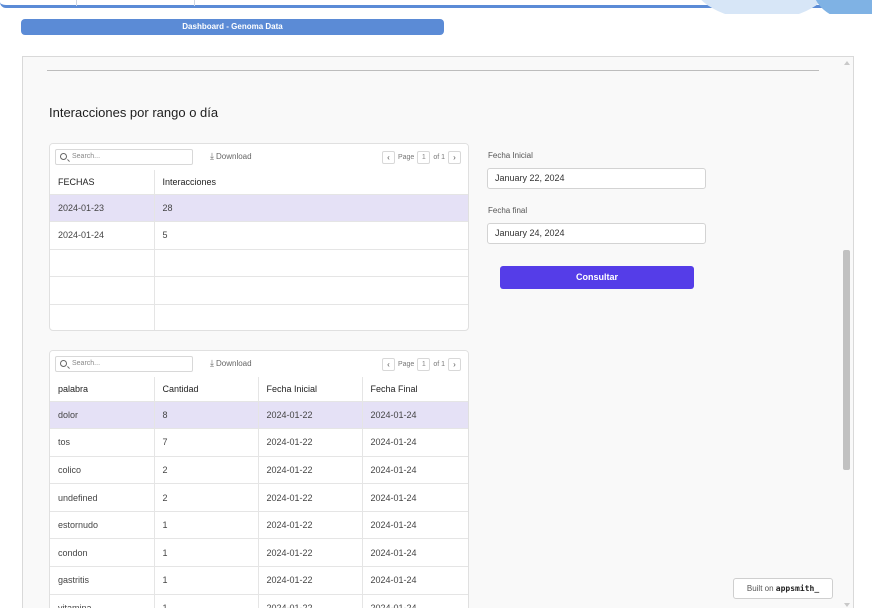 This screenshot has width=872, height=608. What do you see at coordinates (102, 389) in the screenshot?
I see `column-header: palabra` at bounding box center [102, 389].